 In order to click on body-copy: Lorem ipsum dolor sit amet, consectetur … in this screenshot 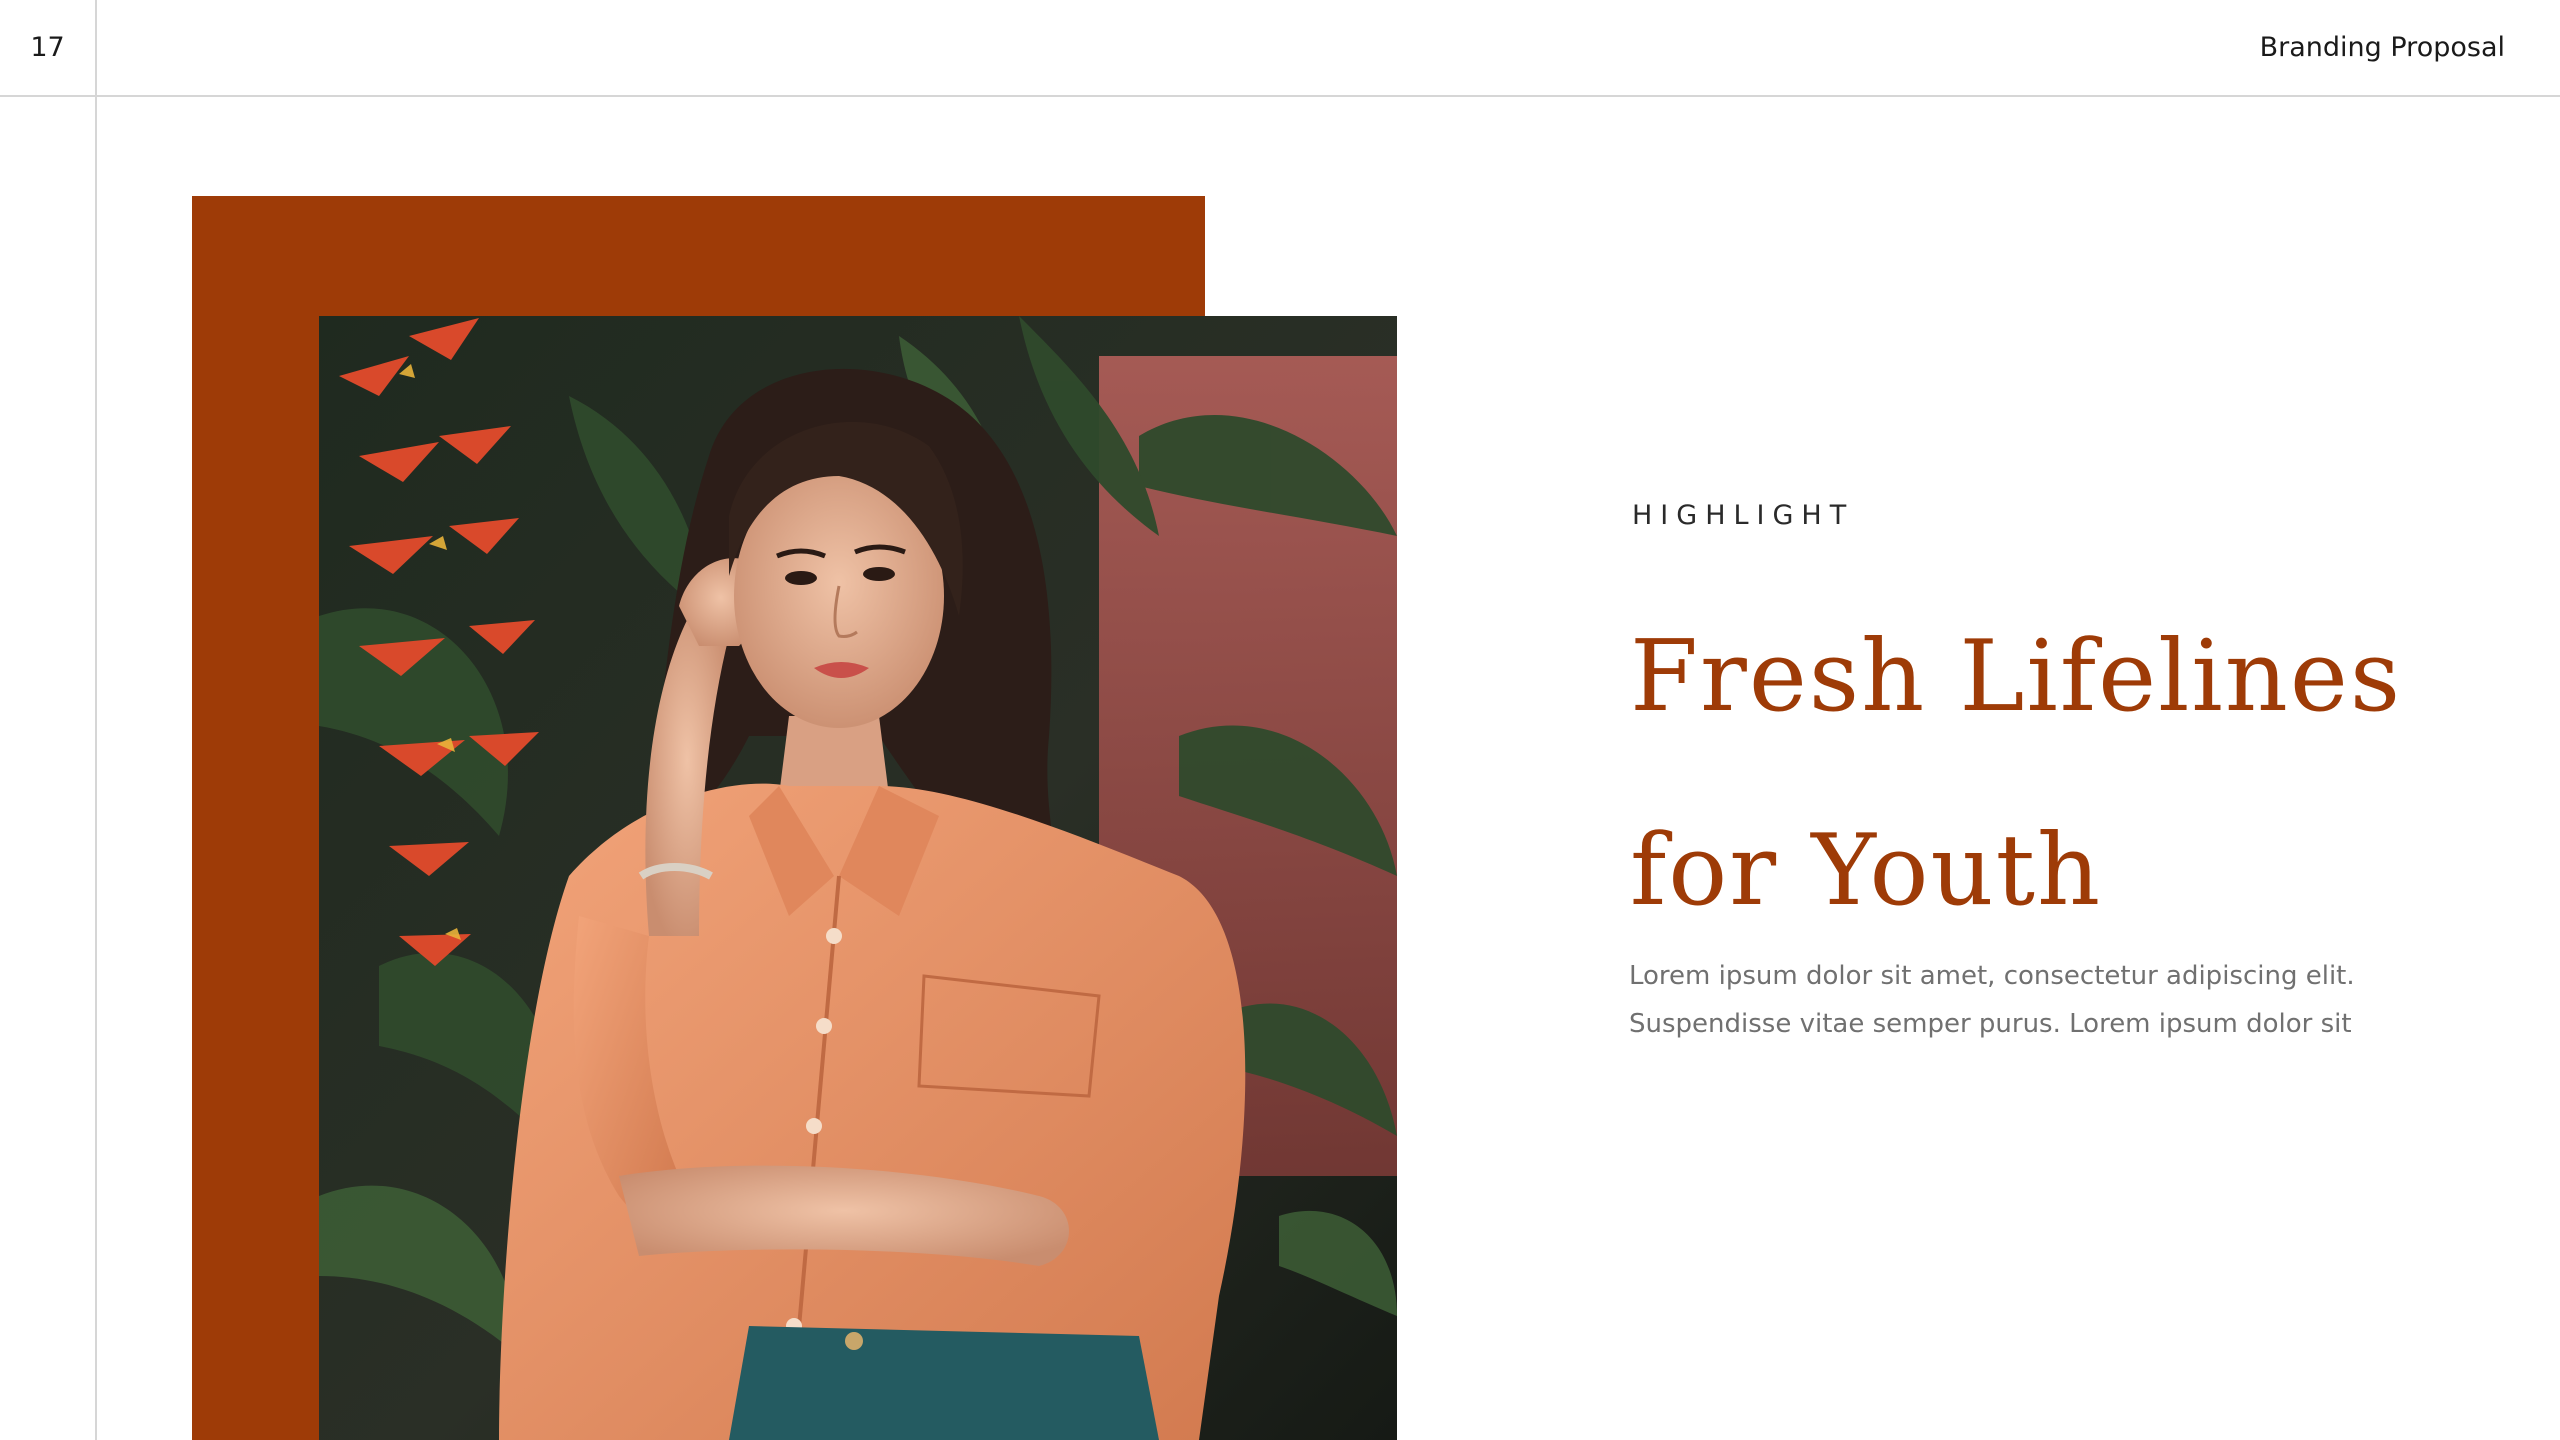, I will do `click(2009, 1000)`.